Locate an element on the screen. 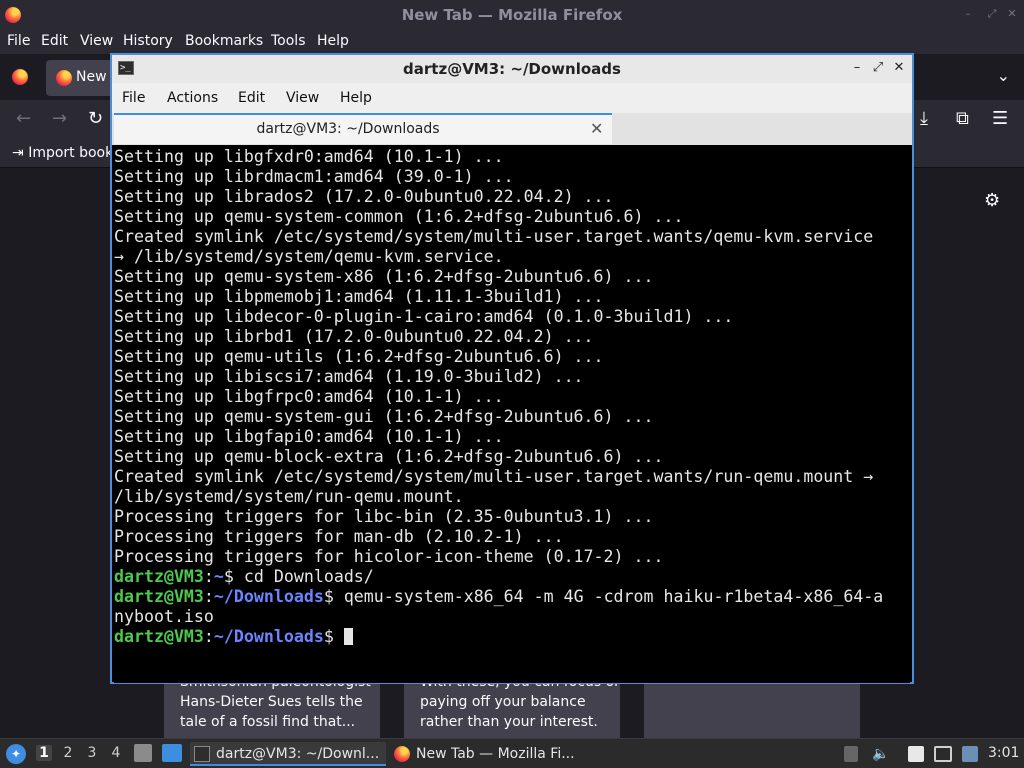 The image size is (1024, 768). prompt-path: ~ is located at coordinates (218, 576).